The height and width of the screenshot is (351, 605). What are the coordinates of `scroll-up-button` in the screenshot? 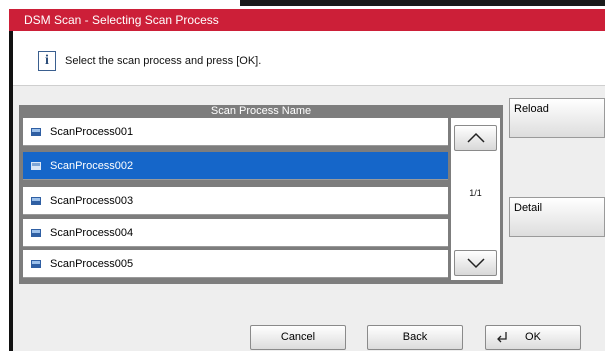 It's located at (475, 138).